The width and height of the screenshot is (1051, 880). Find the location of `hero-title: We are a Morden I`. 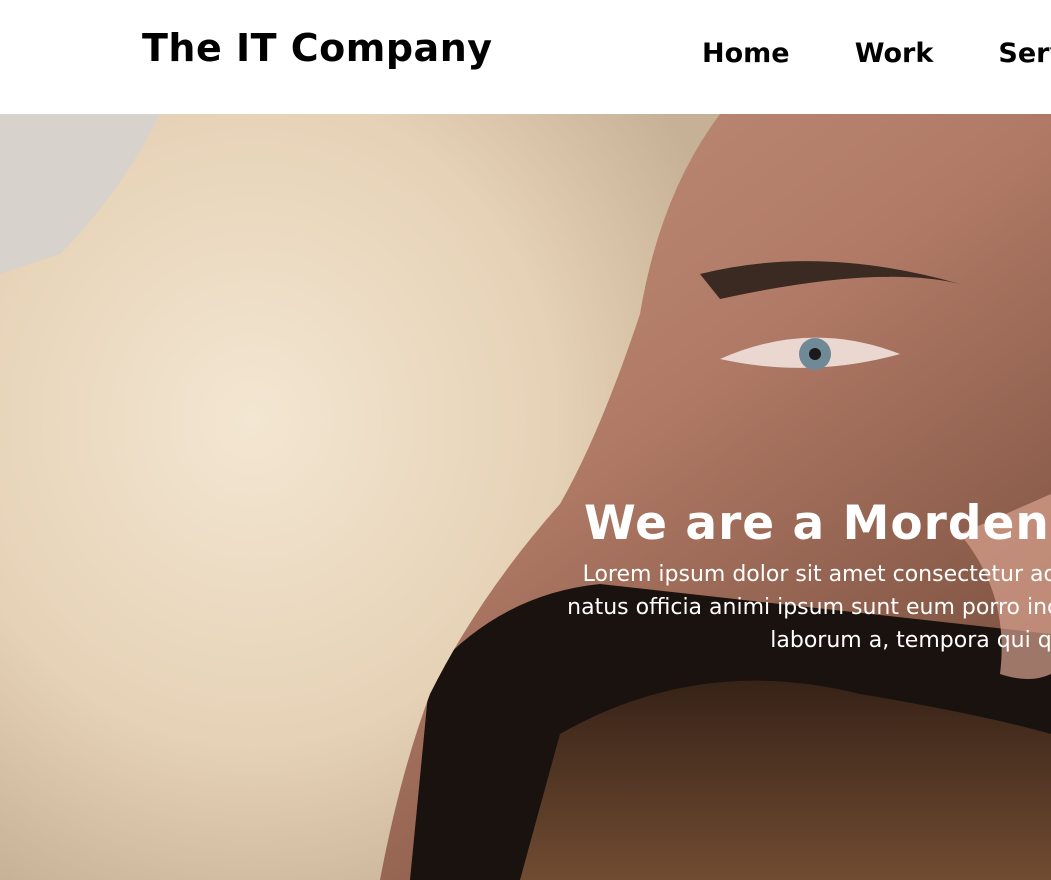

hero-title: We are a Morden I is located at coordinates (817, 523).